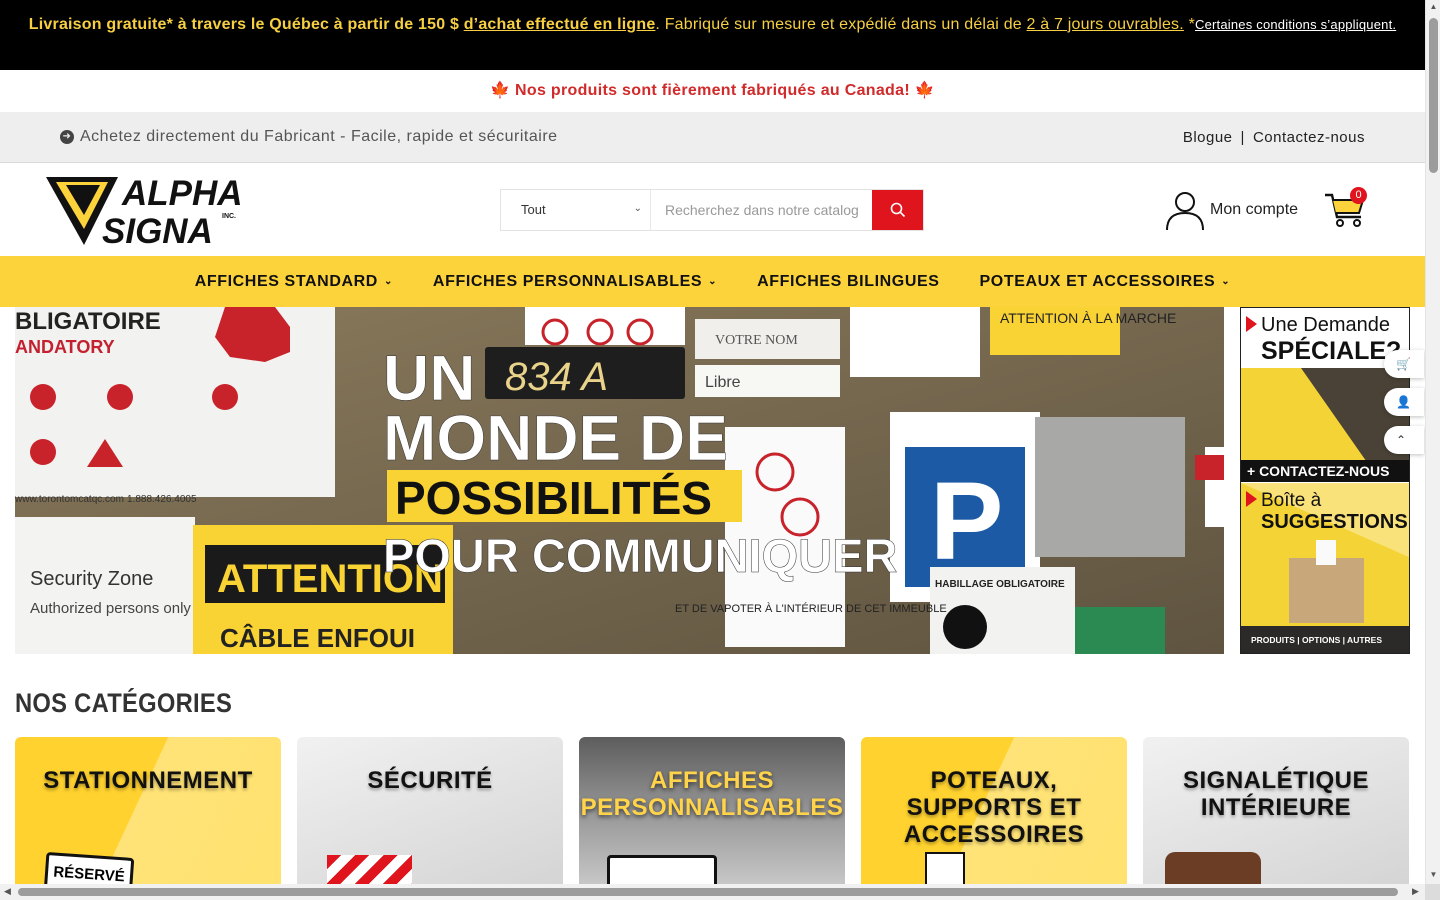 The image size is (1440, 900). I want to click on cart-count-badge: 0, so click(1358, 195).